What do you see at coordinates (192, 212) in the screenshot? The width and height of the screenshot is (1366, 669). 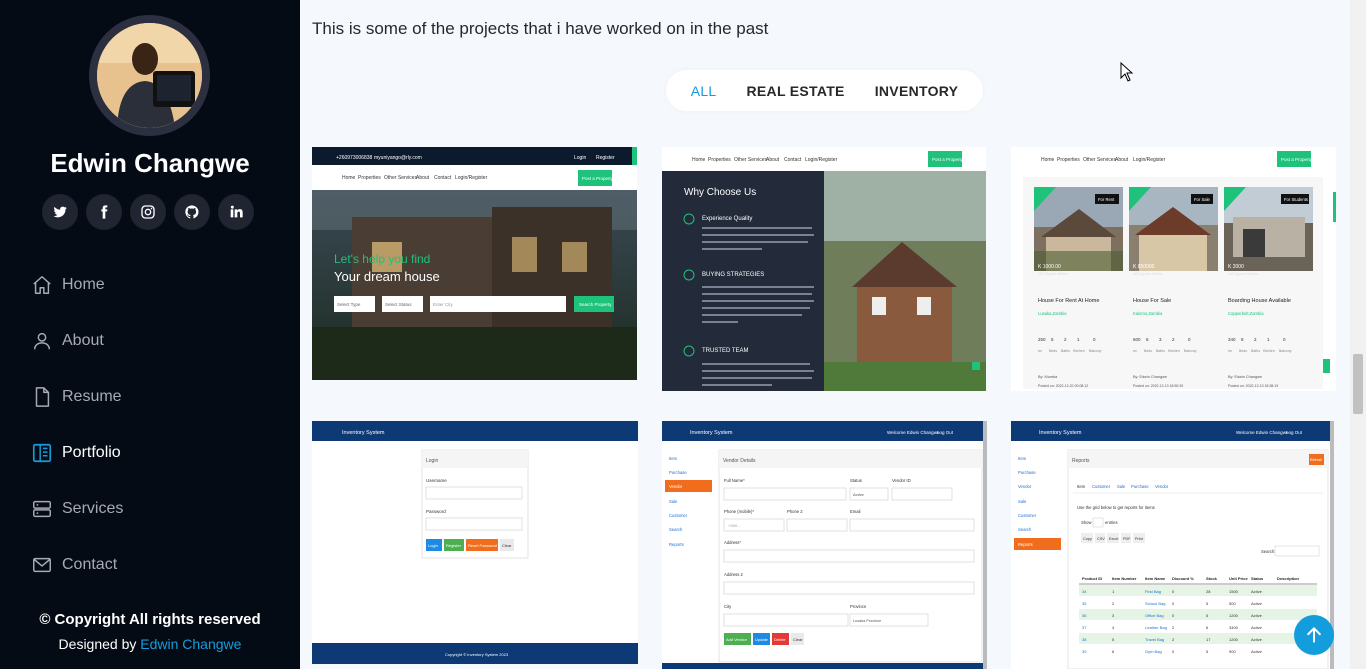 I see `github-link` at bounding box center [192, 212].